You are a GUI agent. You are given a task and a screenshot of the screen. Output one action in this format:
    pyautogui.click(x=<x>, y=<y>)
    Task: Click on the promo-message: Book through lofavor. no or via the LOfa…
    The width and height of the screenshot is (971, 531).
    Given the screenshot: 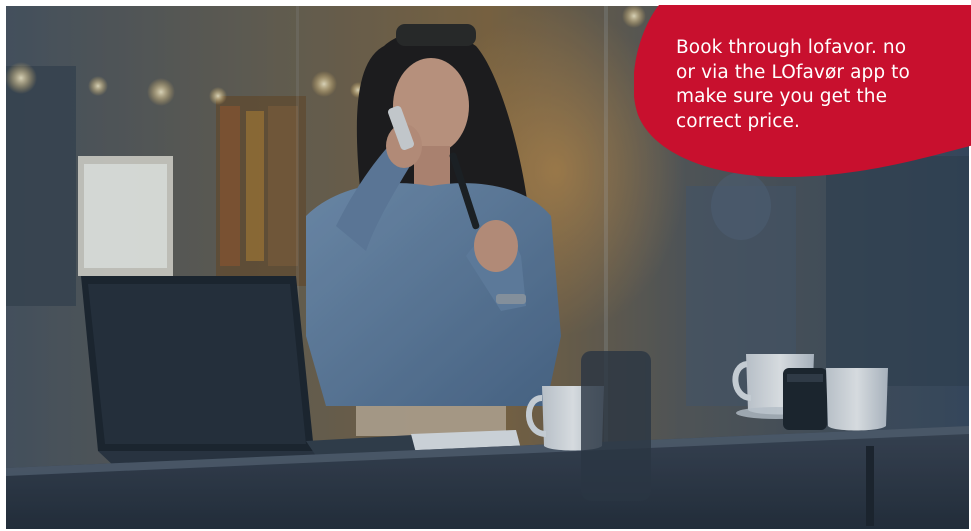 What is the action you would take?
    pyautogui.click(x=793, y=84)
    